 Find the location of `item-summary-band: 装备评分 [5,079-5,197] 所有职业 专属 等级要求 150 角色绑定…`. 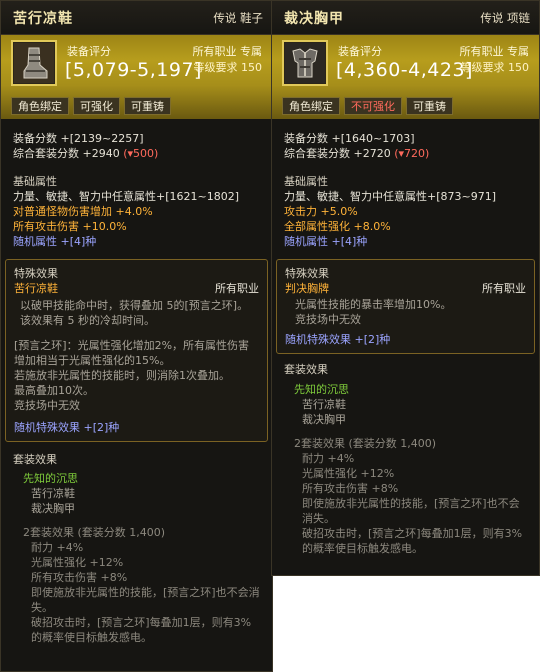

item-summary-band: 装备评分 [5,079-5,197] 所有职业 专属 等级要求 150 角色绑定… is located at coordinates (136, 77).